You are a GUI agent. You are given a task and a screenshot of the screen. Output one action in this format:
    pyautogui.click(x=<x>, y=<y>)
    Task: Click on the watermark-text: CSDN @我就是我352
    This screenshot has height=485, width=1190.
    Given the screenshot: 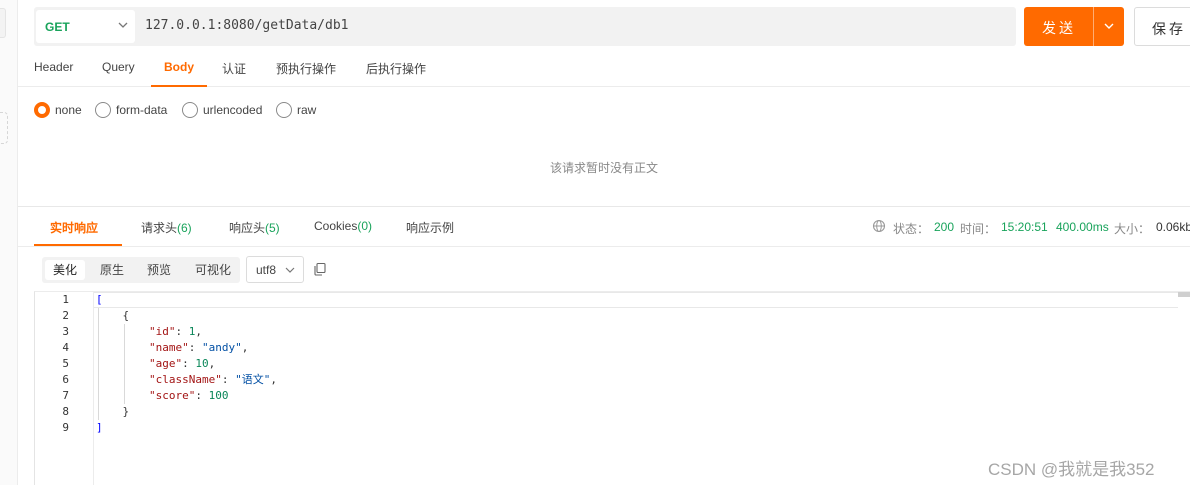 What is the action you would take?
    pyautogui.click(x=1071, y=469)
    